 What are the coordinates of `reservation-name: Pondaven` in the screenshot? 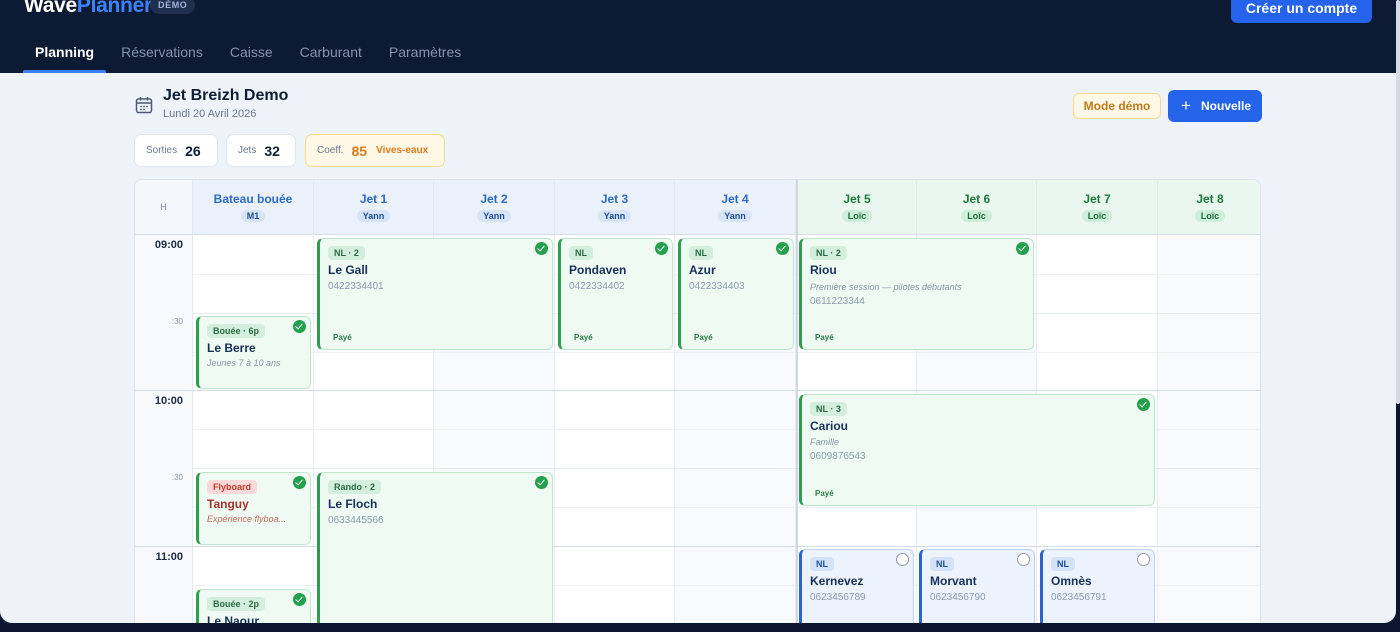 It's located at (598, 270).